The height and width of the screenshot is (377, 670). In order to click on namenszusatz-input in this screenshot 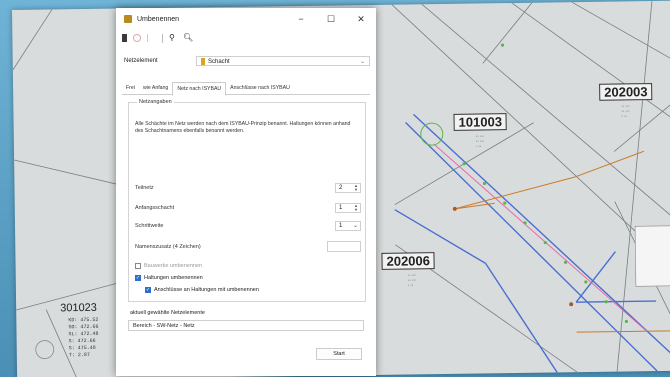, I will do `click(344, 246)`.